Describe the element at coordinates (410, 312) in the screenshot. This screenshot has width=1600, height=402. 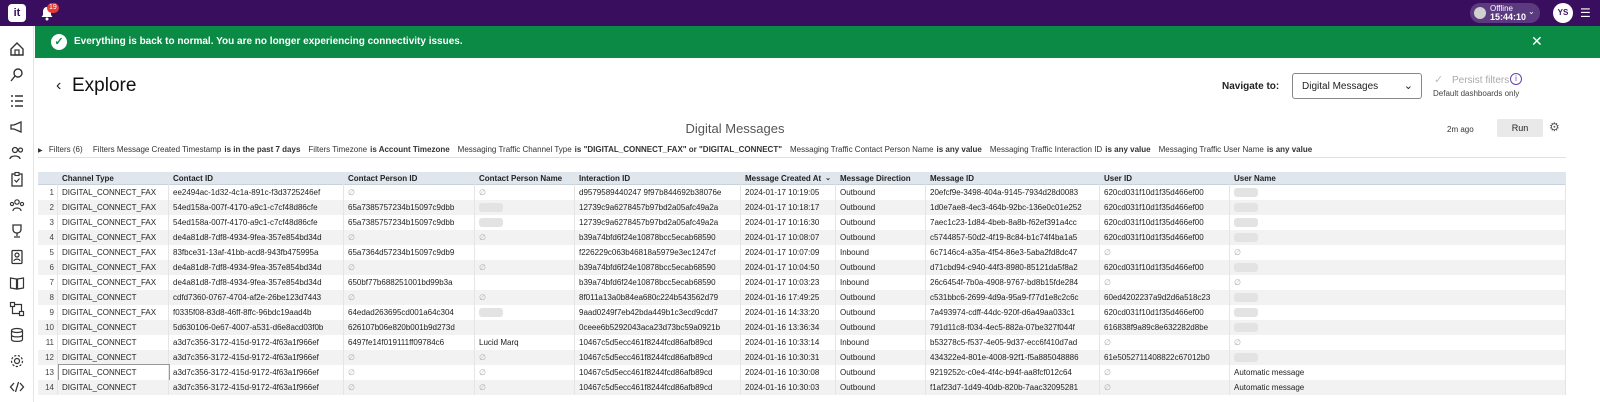
I see `table-cell: 64edad263695cd001a64c304` at that location.